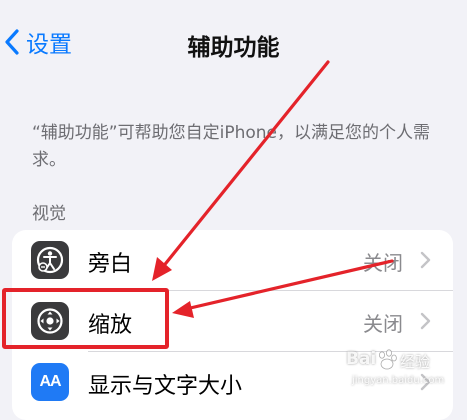 This screenshot has height=420, width=467. Describe the element at coordinates (283, 288) in the screenshot. I see `annotation-arrow-short` at that location.